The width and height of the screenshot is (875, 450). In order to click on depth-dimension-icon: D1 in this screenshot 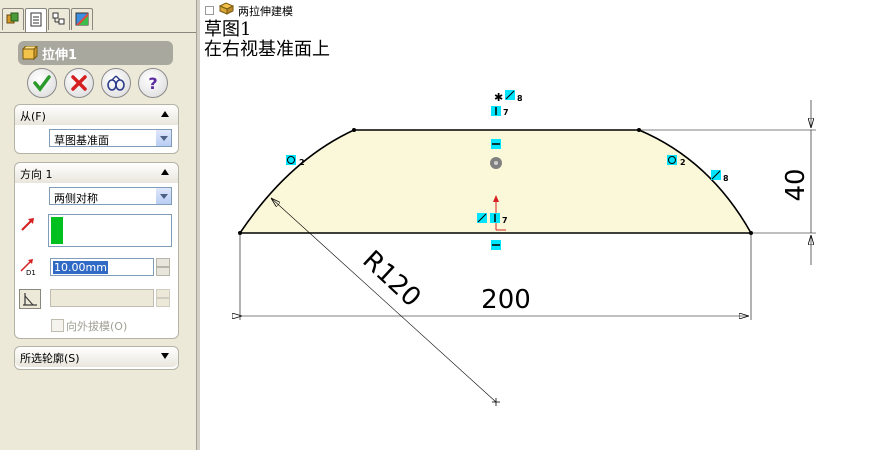, I will do `click(28, 268)`.